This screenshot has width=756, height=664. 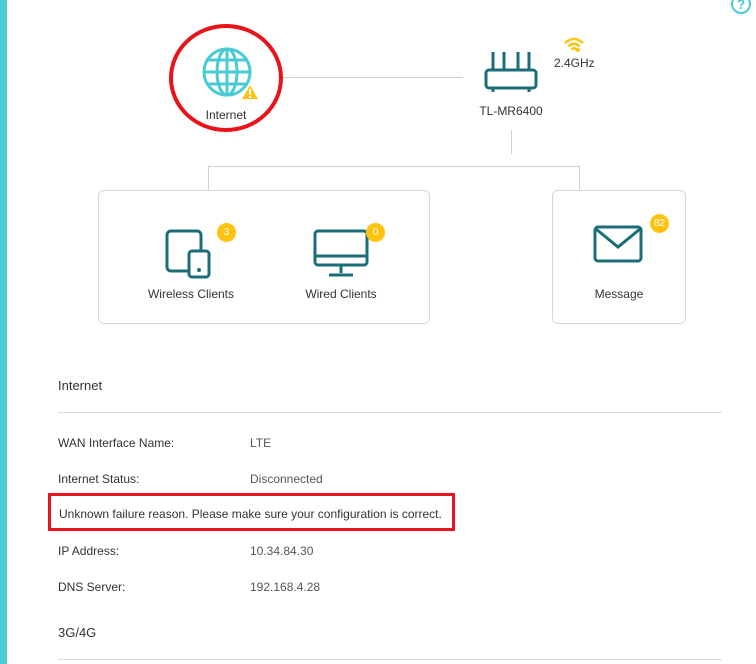 What do you see at coordinates (574, 63) in the screenshot?
I see `band-label: 2.4GHz` at bounding box center [574, 63].